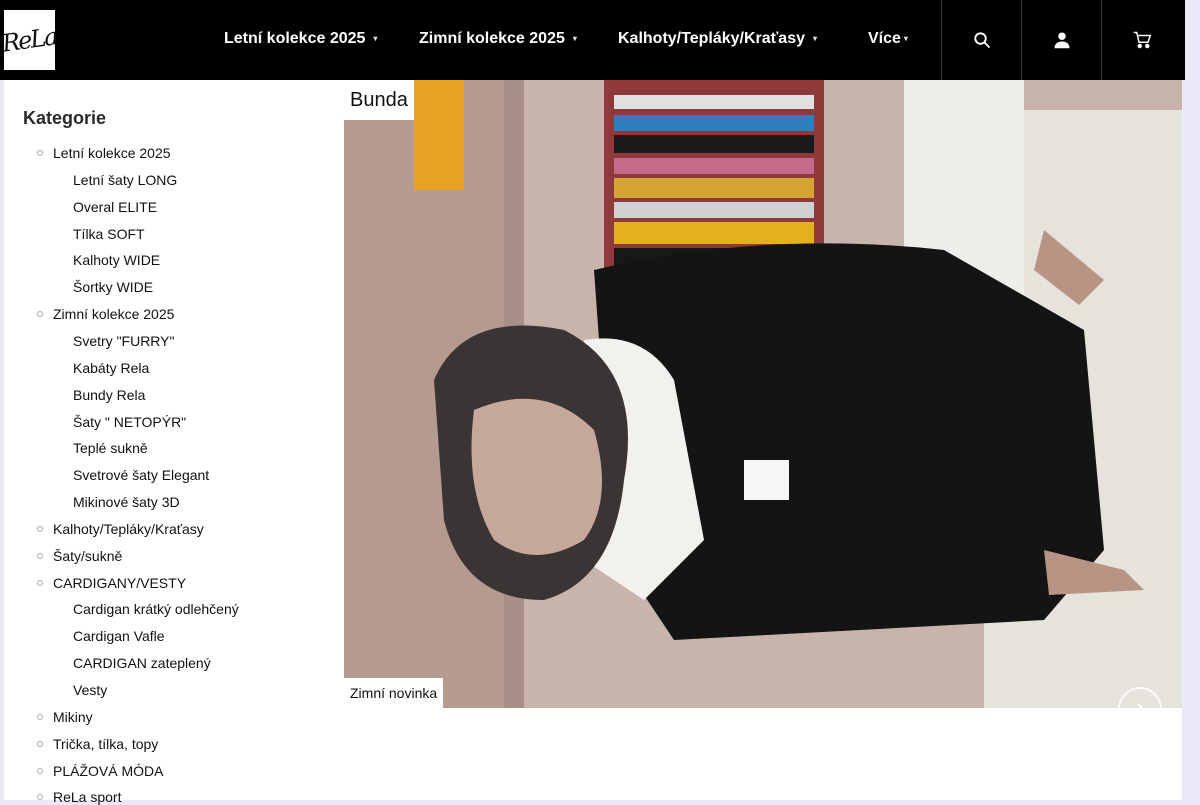 This screenshot has height=805, width=1200. I want to click on category-label: Svetrové šaty Elegant, so click(141, 475).